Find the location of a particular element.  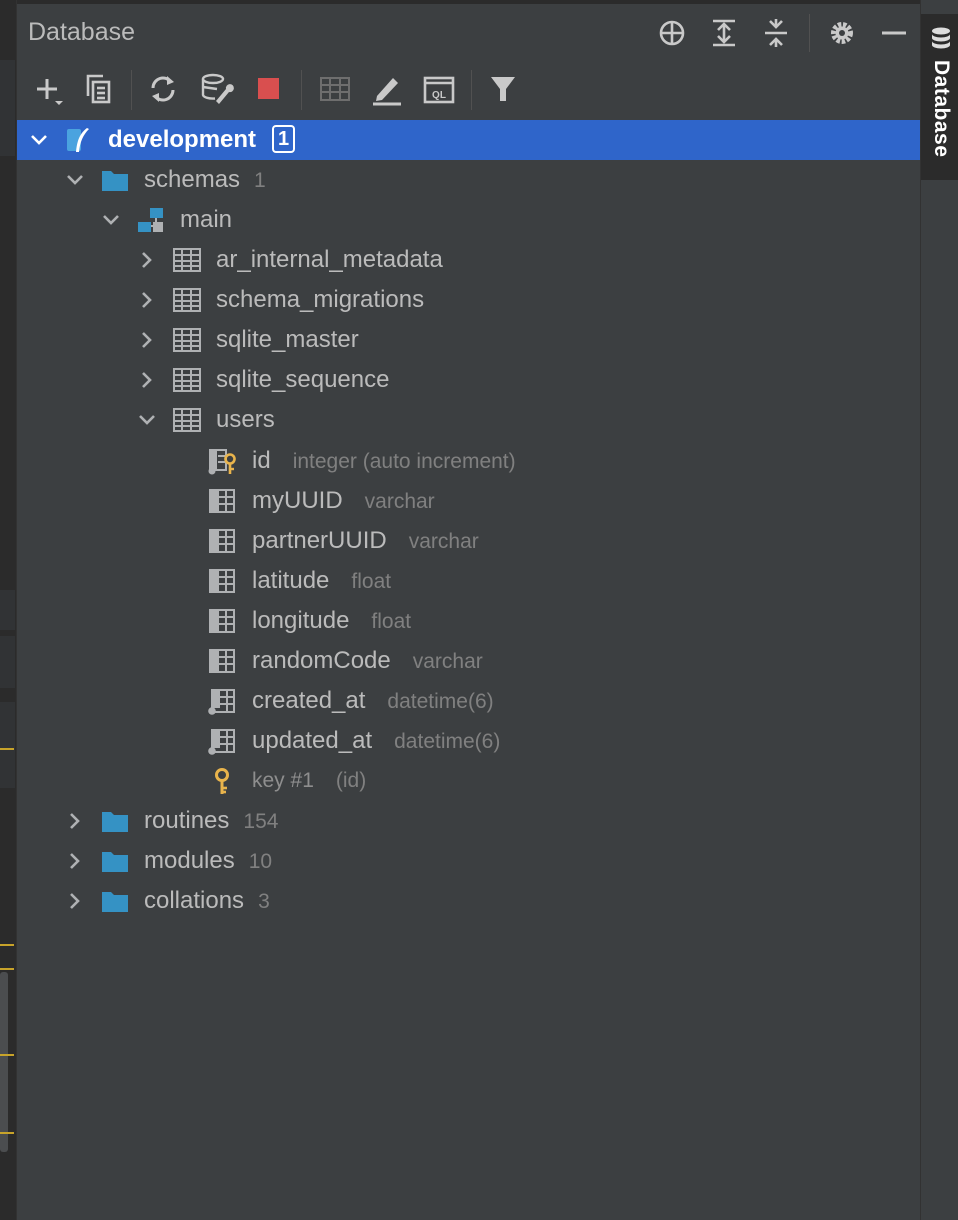

key-label: key #1 is located at coordinates (283, 780).